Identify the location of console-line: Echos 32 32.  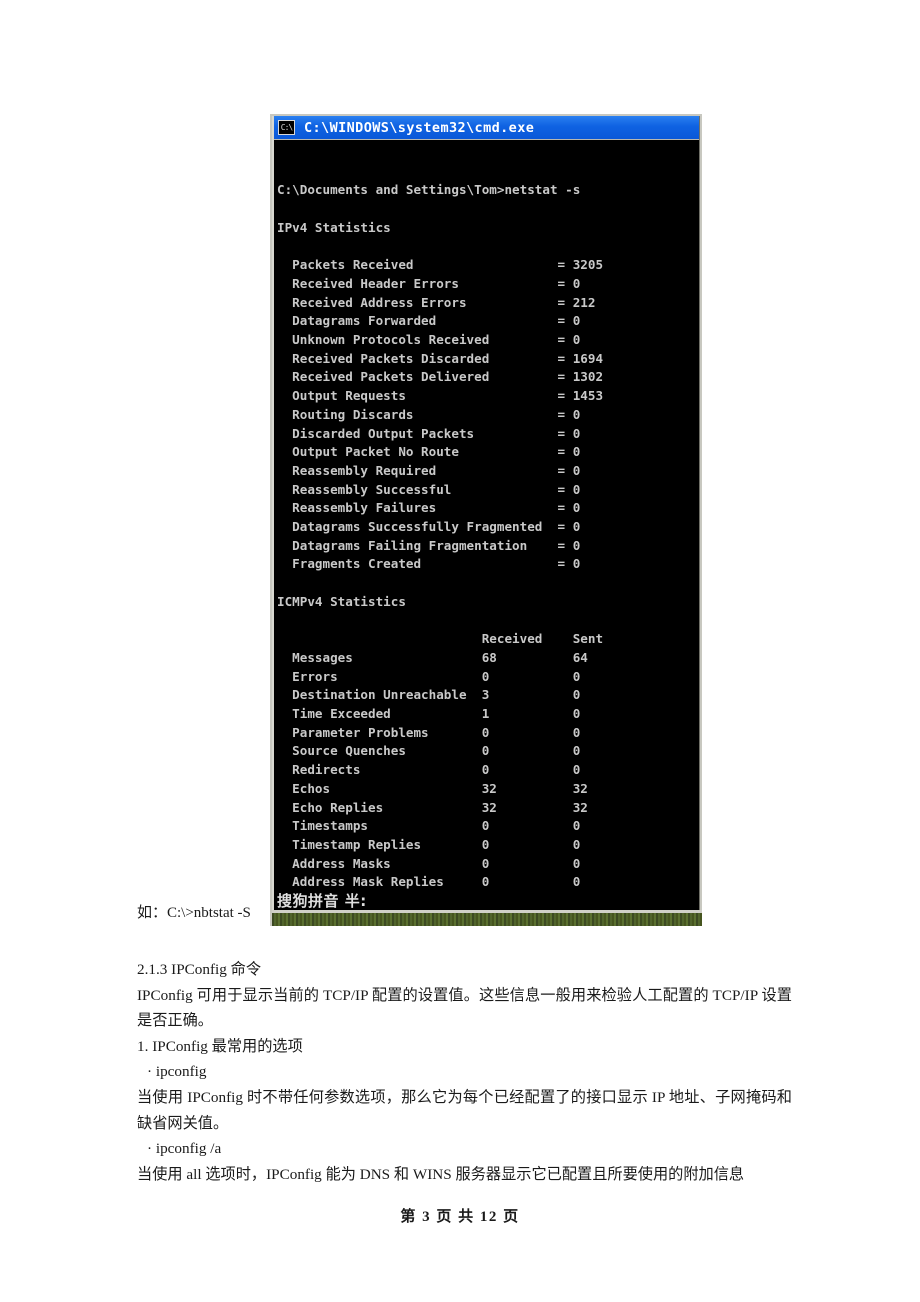
(432, 788).